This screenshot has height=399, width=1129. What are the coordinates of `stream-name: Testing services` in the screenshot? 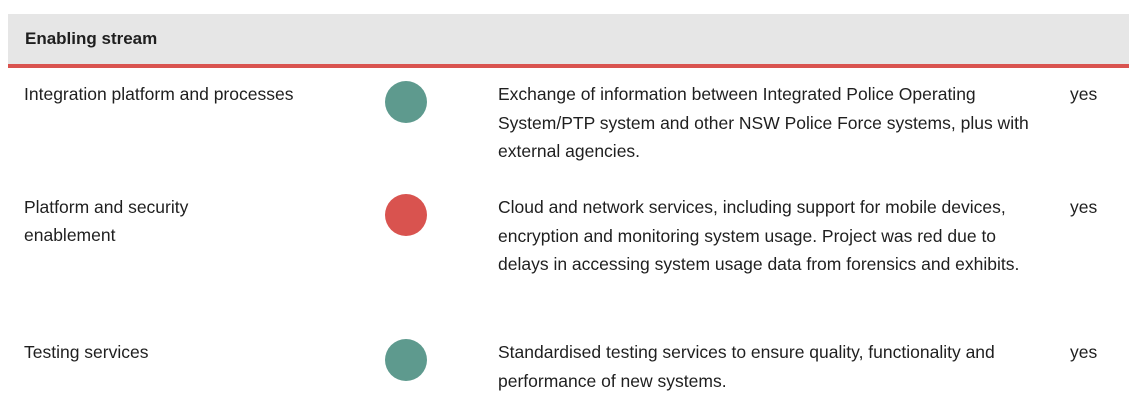 It's located at (86, 352).